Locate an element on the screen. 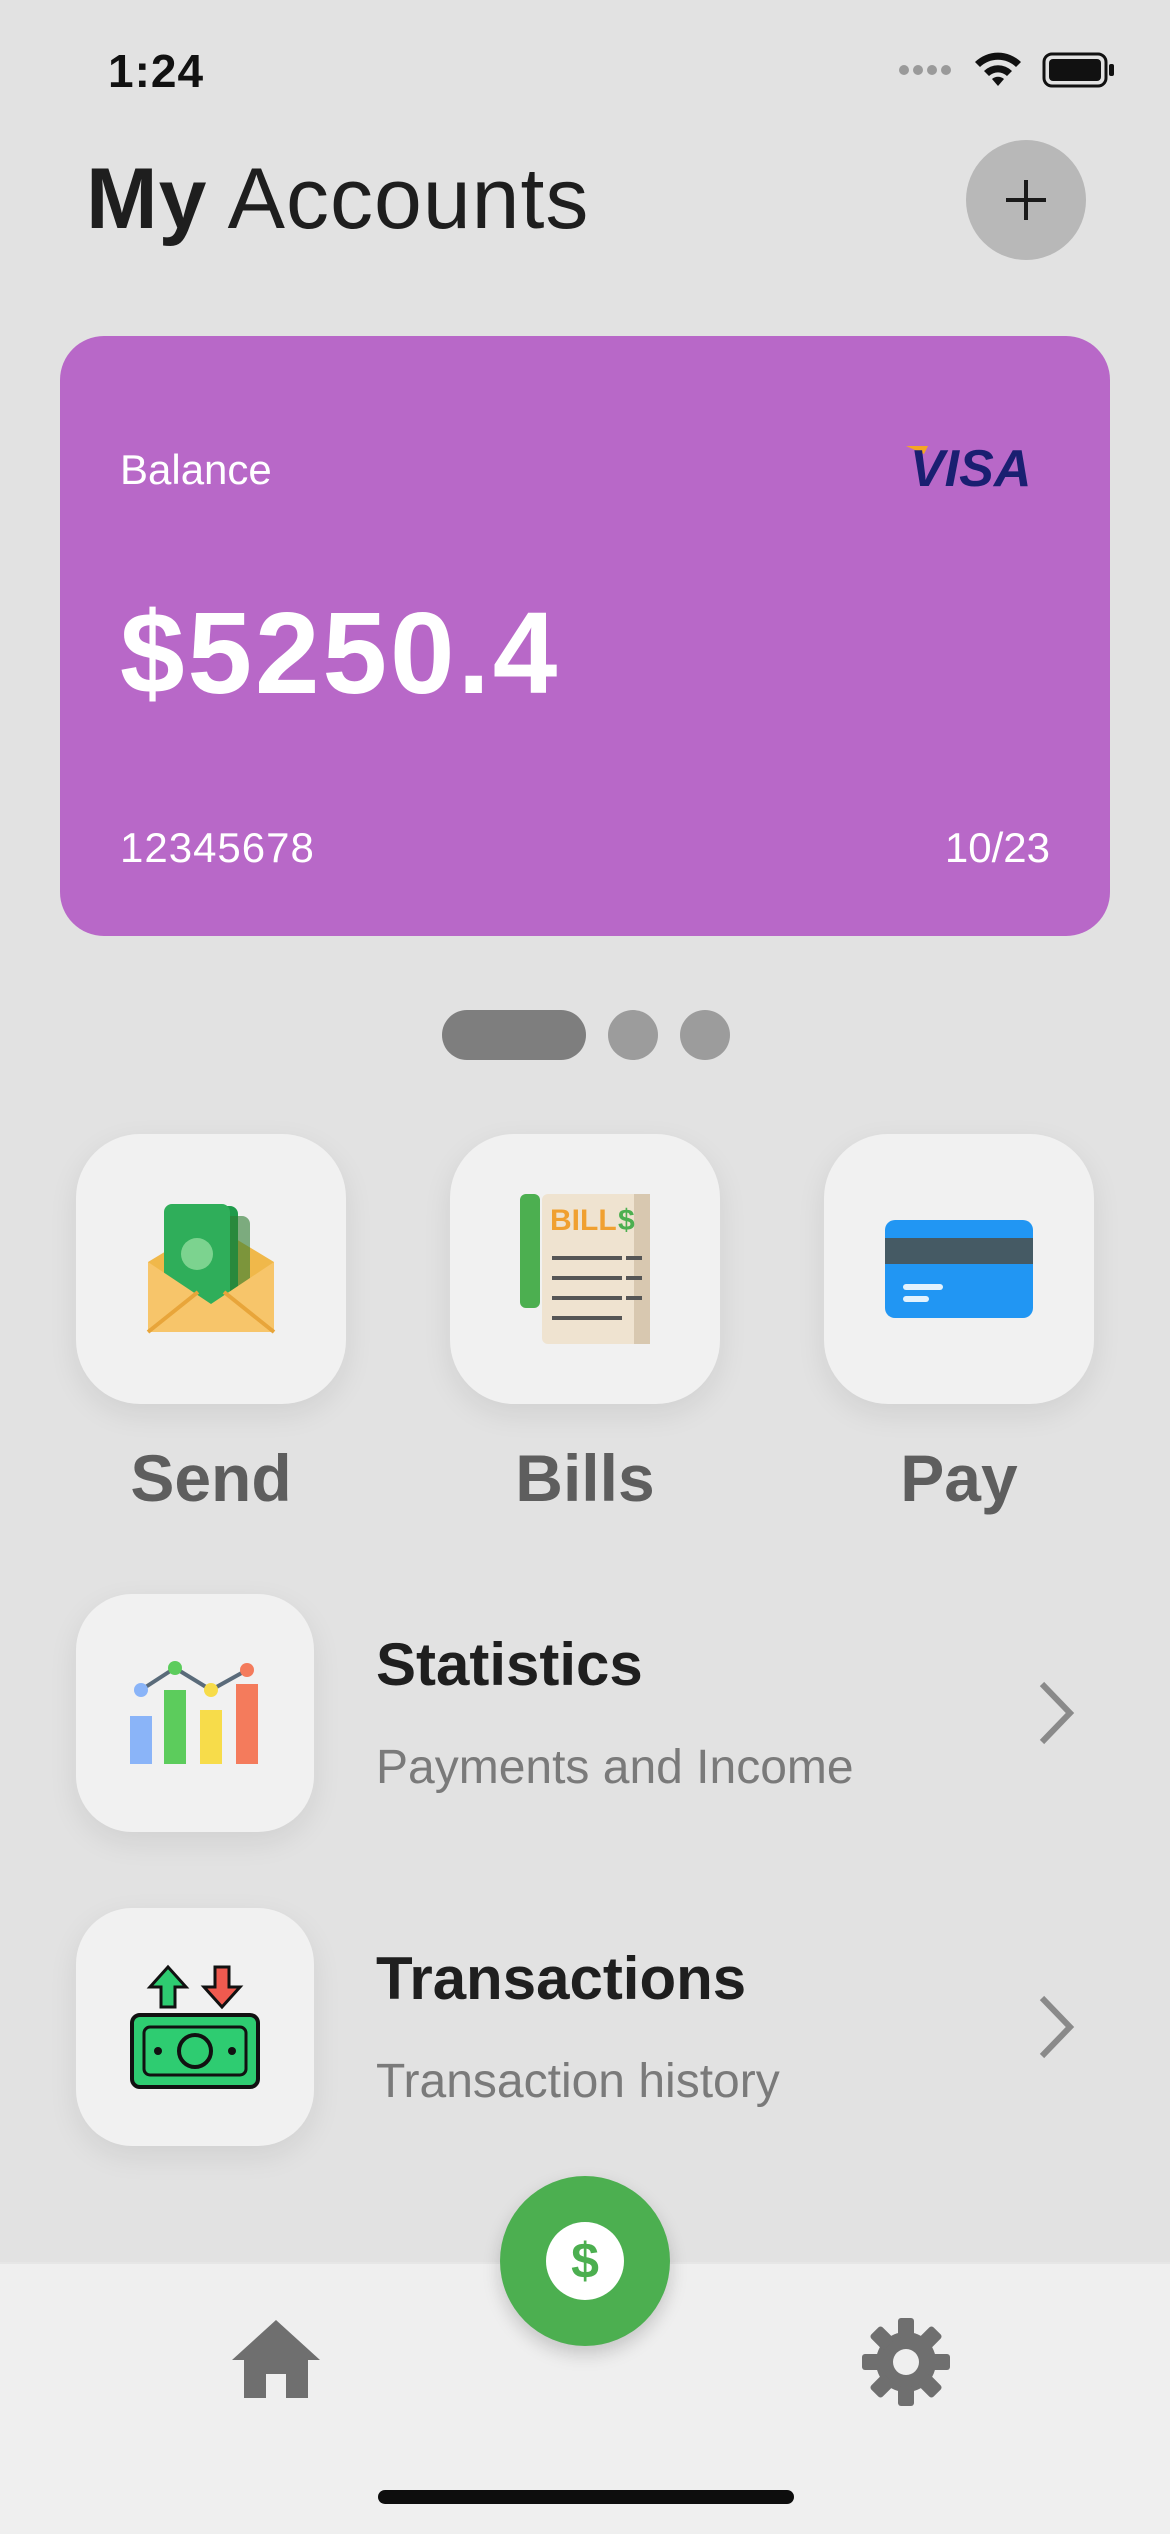 The width and height of the screenshot is (1170, 2534). pager-dot-active is located at coordinates (514, 1035).